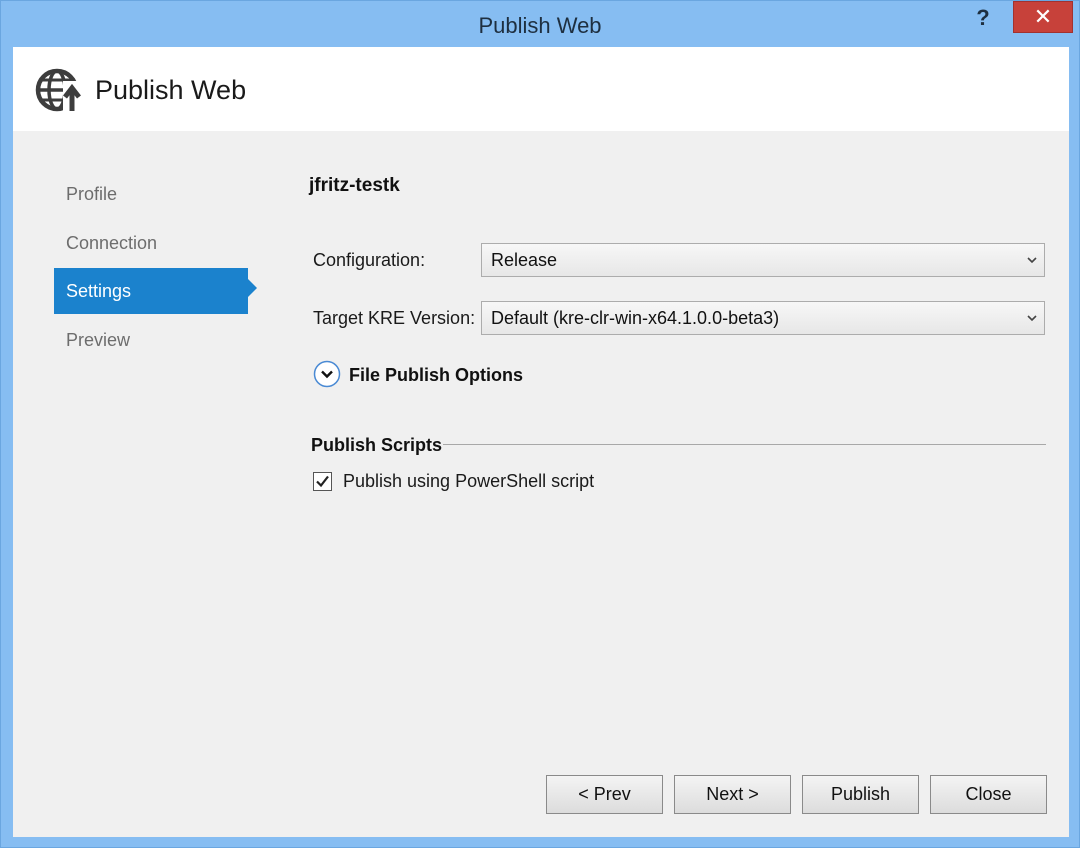 The height and width of the screenshot is (848, 1080). Describe the element at coordinates (732, 794) in the screenshot. I see `next-button: Next >` at that location.